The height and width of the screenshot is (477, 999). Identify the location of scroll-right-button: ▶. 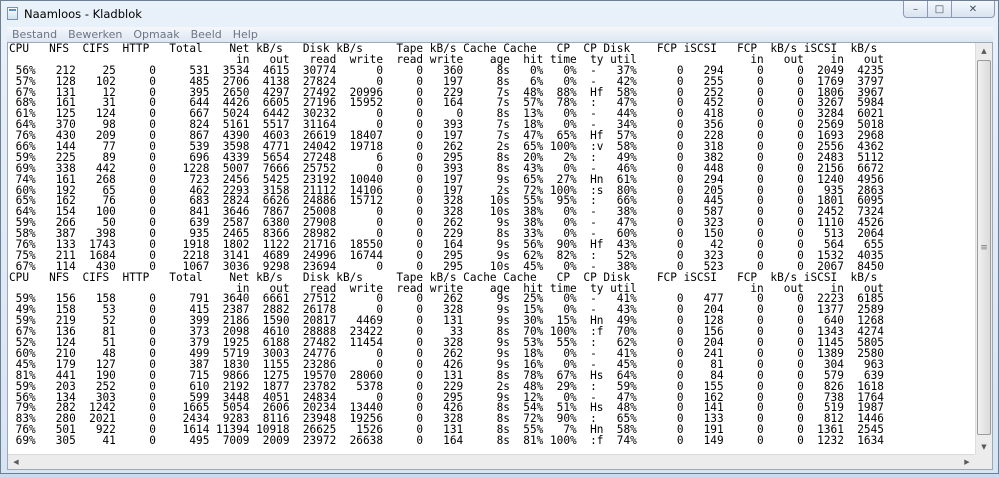
(967, 462).